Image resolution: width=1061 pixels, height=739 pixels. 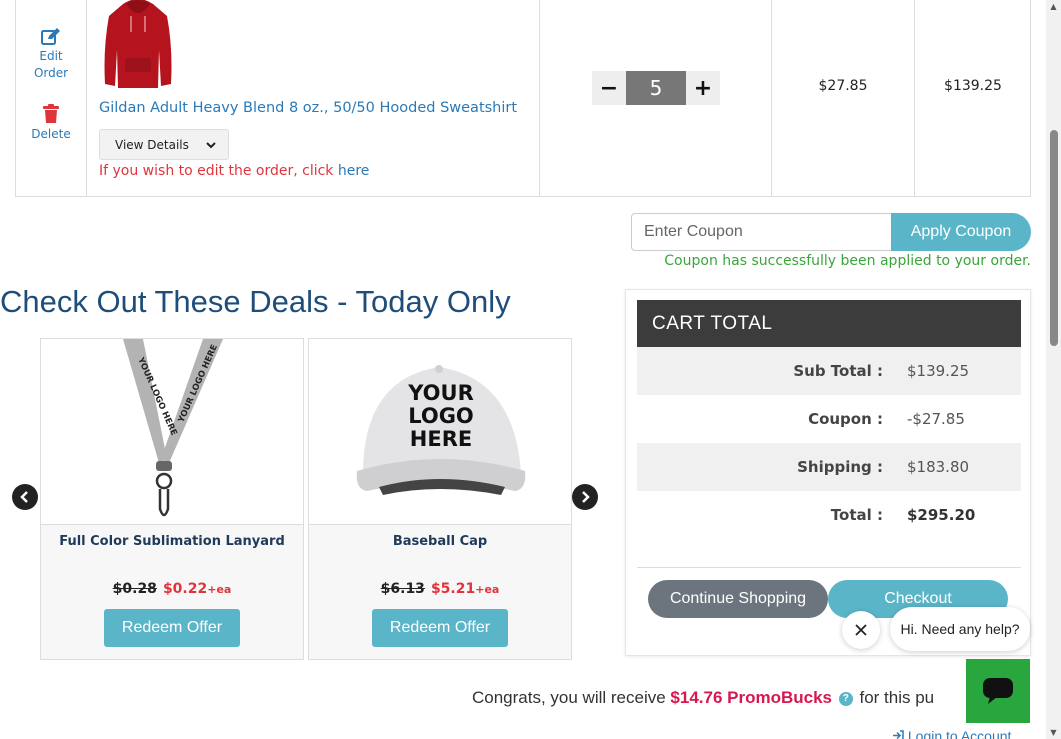 What do you see at coordinates (973, 98) in the screenshot?
I see `cart-line-total-cell: $139.25` at bounding box center [973, 98].